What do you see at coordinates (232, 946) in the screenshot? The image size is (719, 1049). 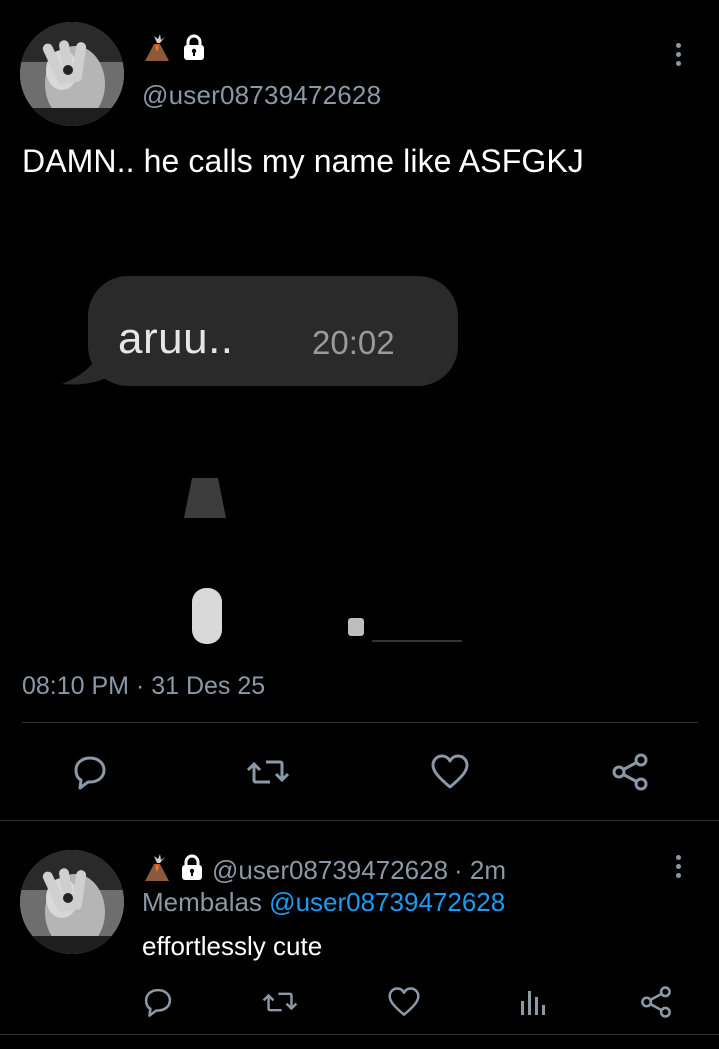 I see `reply-text: effortlessly cute` at bounding box center [232, 946].